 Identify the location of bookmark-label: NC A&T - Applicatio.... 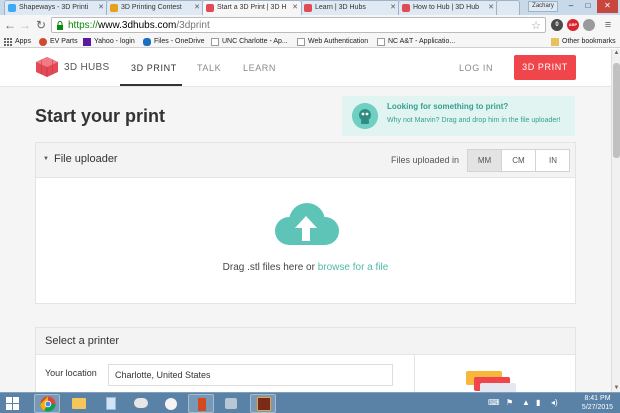
(422, 41).